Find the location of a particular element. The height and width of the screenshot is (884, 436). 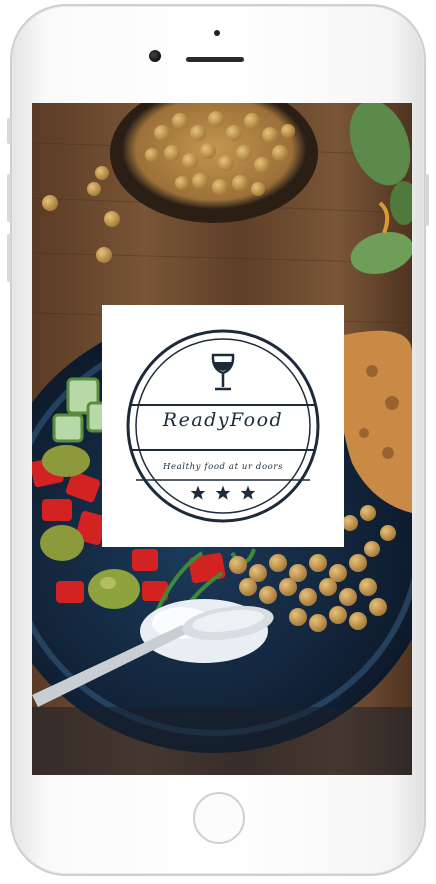

power-button is located at coordinates (427, 200).